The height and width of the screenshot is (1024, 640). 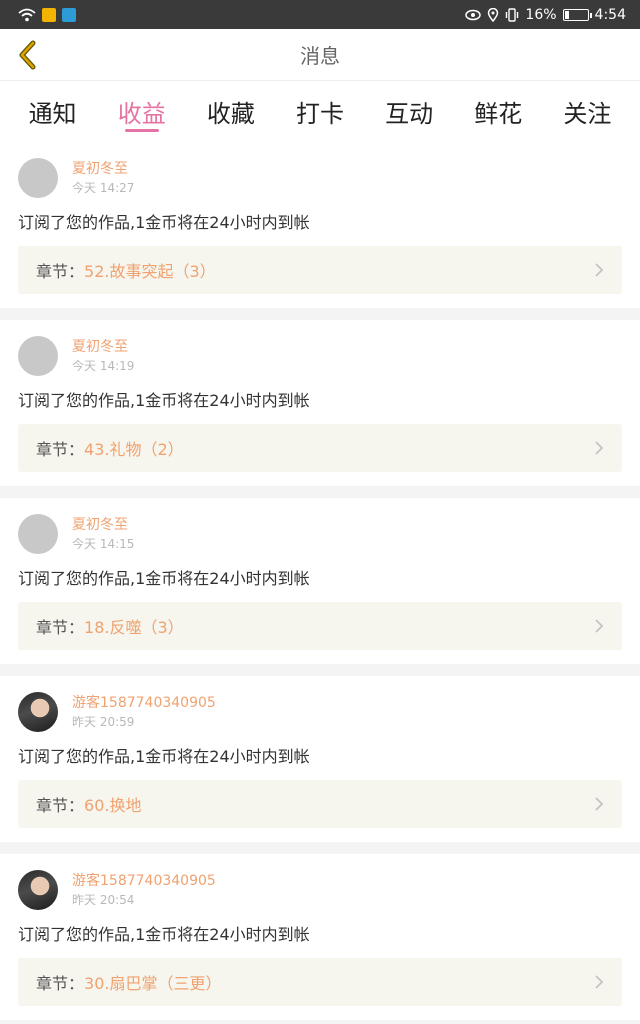 What do you see at coordinates (231, 111) in the screenshot?
I see `tab-favorites: 收藏` at bounding box center [231, 111].